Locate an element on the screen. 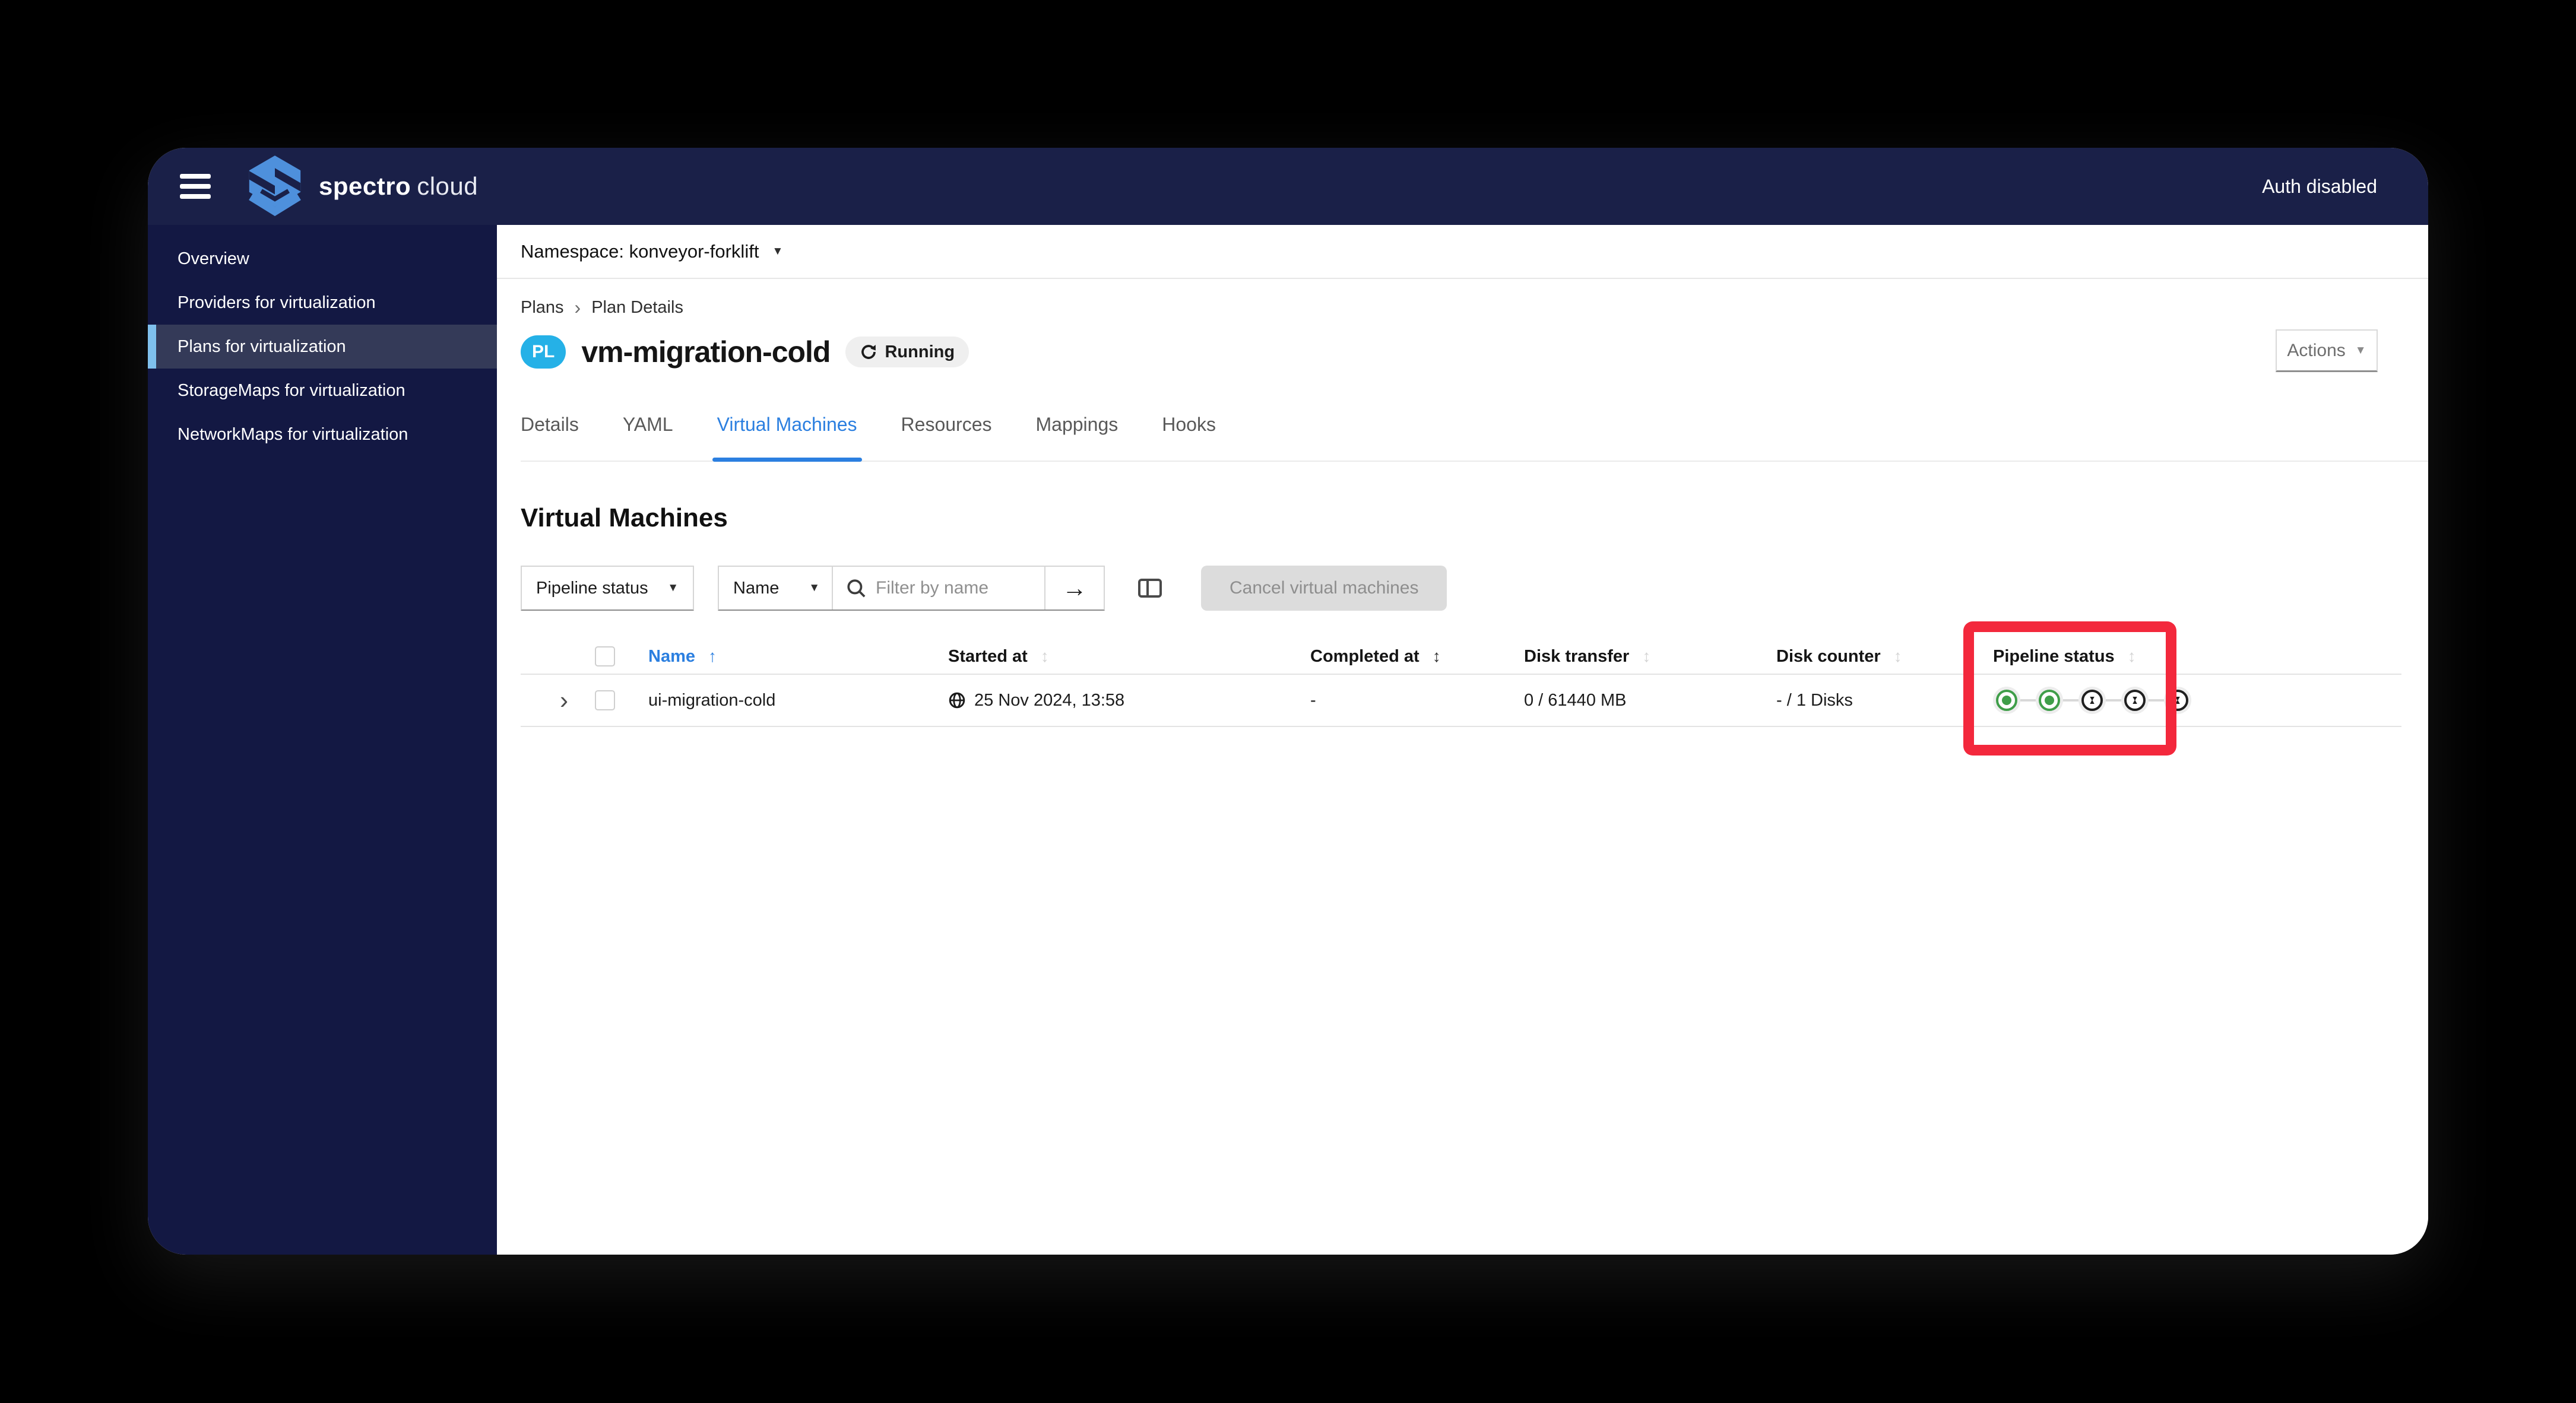 Image resolution: width=2576 pixels, height=1403 pixels. manage-columns-button is located at coordinates (1150, 588).